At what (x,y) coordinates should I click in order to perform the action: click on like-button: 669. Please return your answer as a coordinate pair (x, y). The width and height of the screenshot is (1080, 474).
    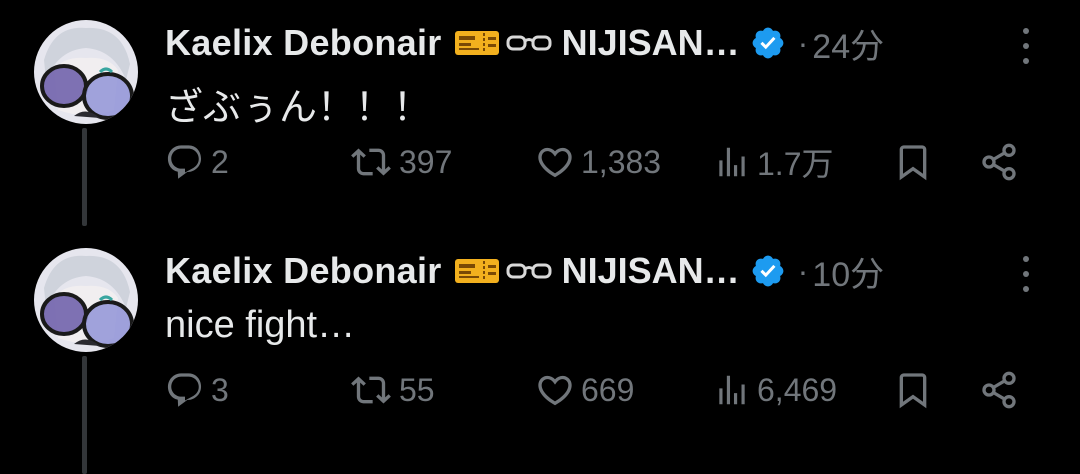
    Looking at the image, I should click on (584, 390).